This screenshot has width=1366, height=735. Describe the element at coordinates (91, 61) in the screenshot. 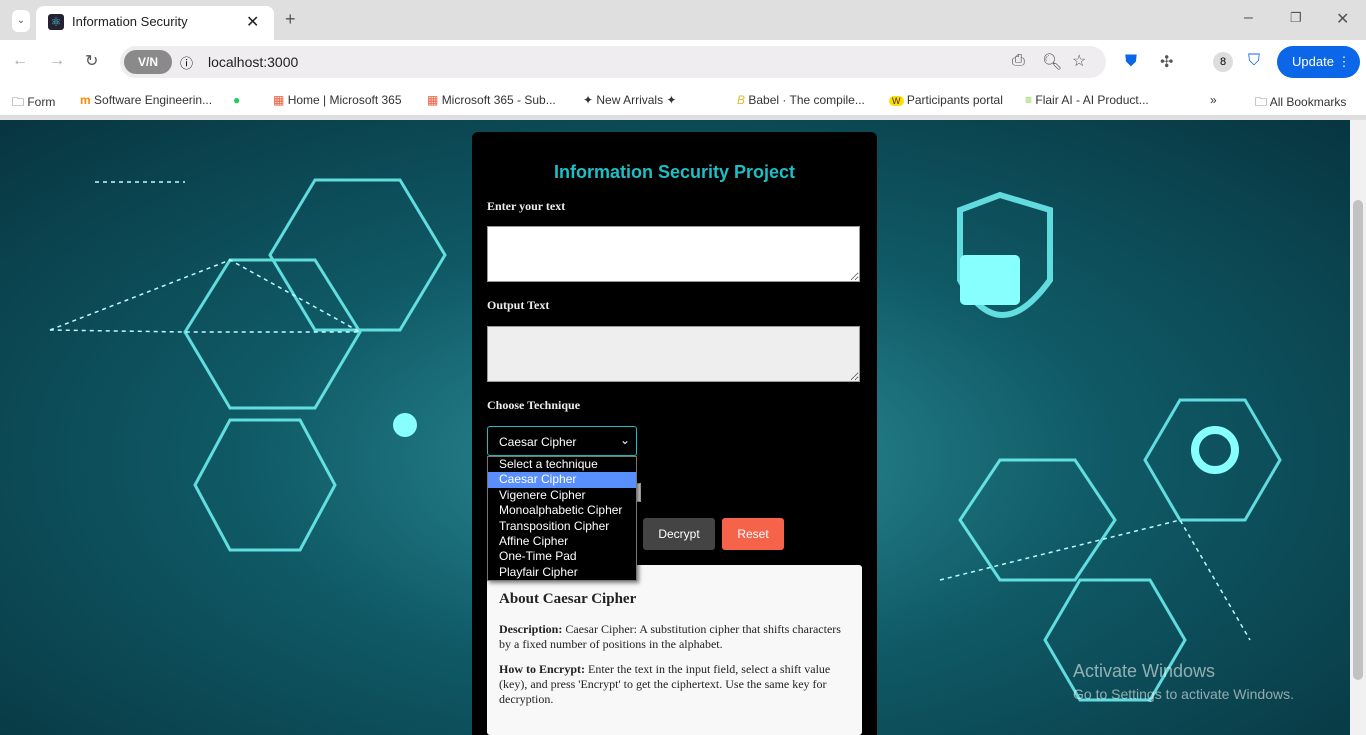

I see `reload-icon: ↻` at that location.